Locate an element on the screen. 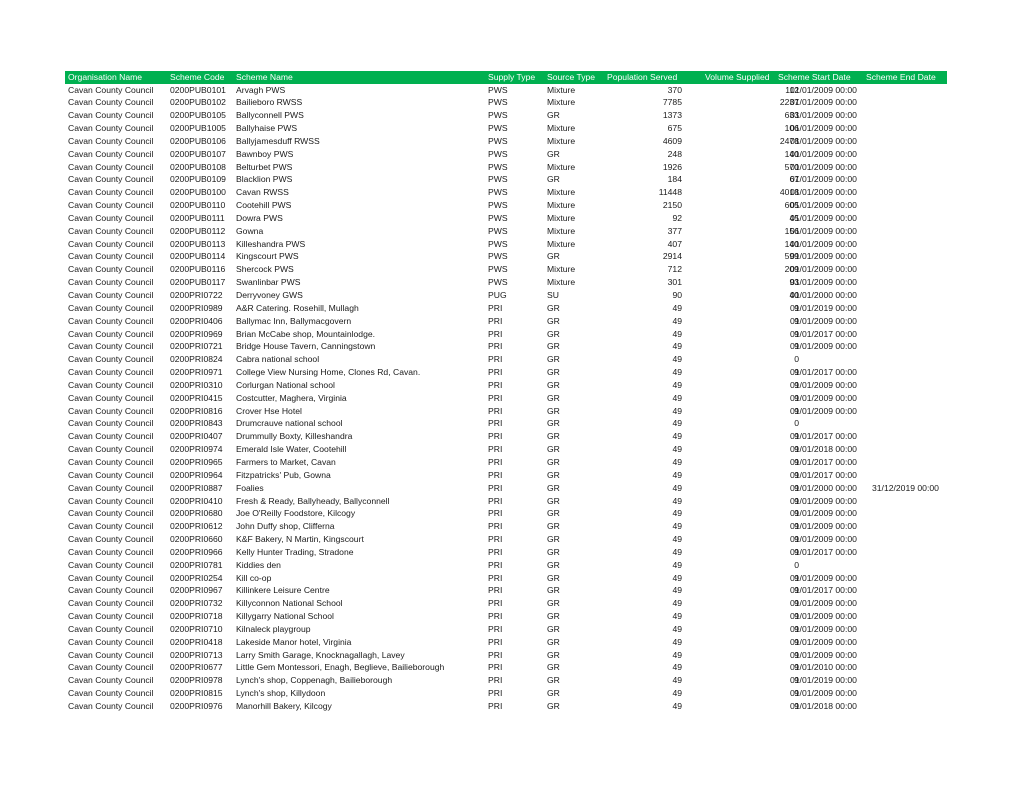 This screenshot has height=788, width=1020. scheme-name-cell: Bridge House Tavern, Canningstown is located at coordinates (305, 346).